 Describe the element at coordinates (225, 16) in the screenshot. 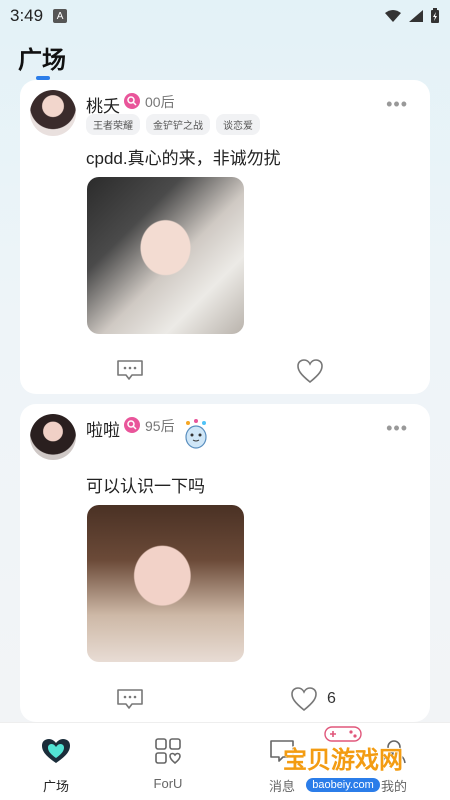

I see `status-bar: 3:49 A` at that location.